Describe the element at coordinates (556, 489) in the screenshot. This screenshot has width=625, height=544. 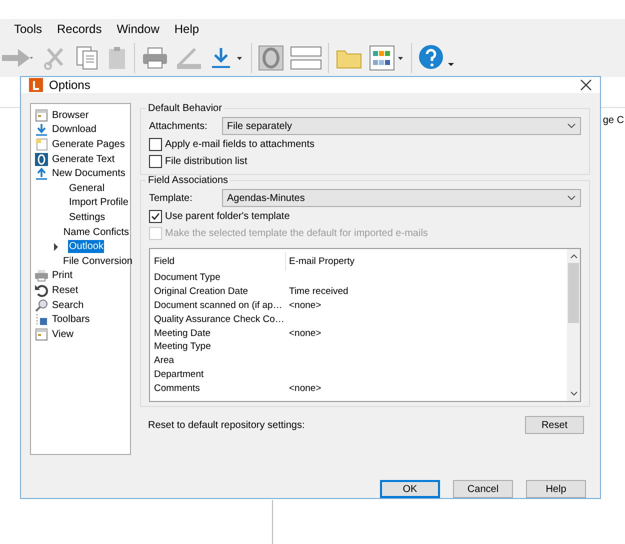
I see `dialog-button: Help` at that location.